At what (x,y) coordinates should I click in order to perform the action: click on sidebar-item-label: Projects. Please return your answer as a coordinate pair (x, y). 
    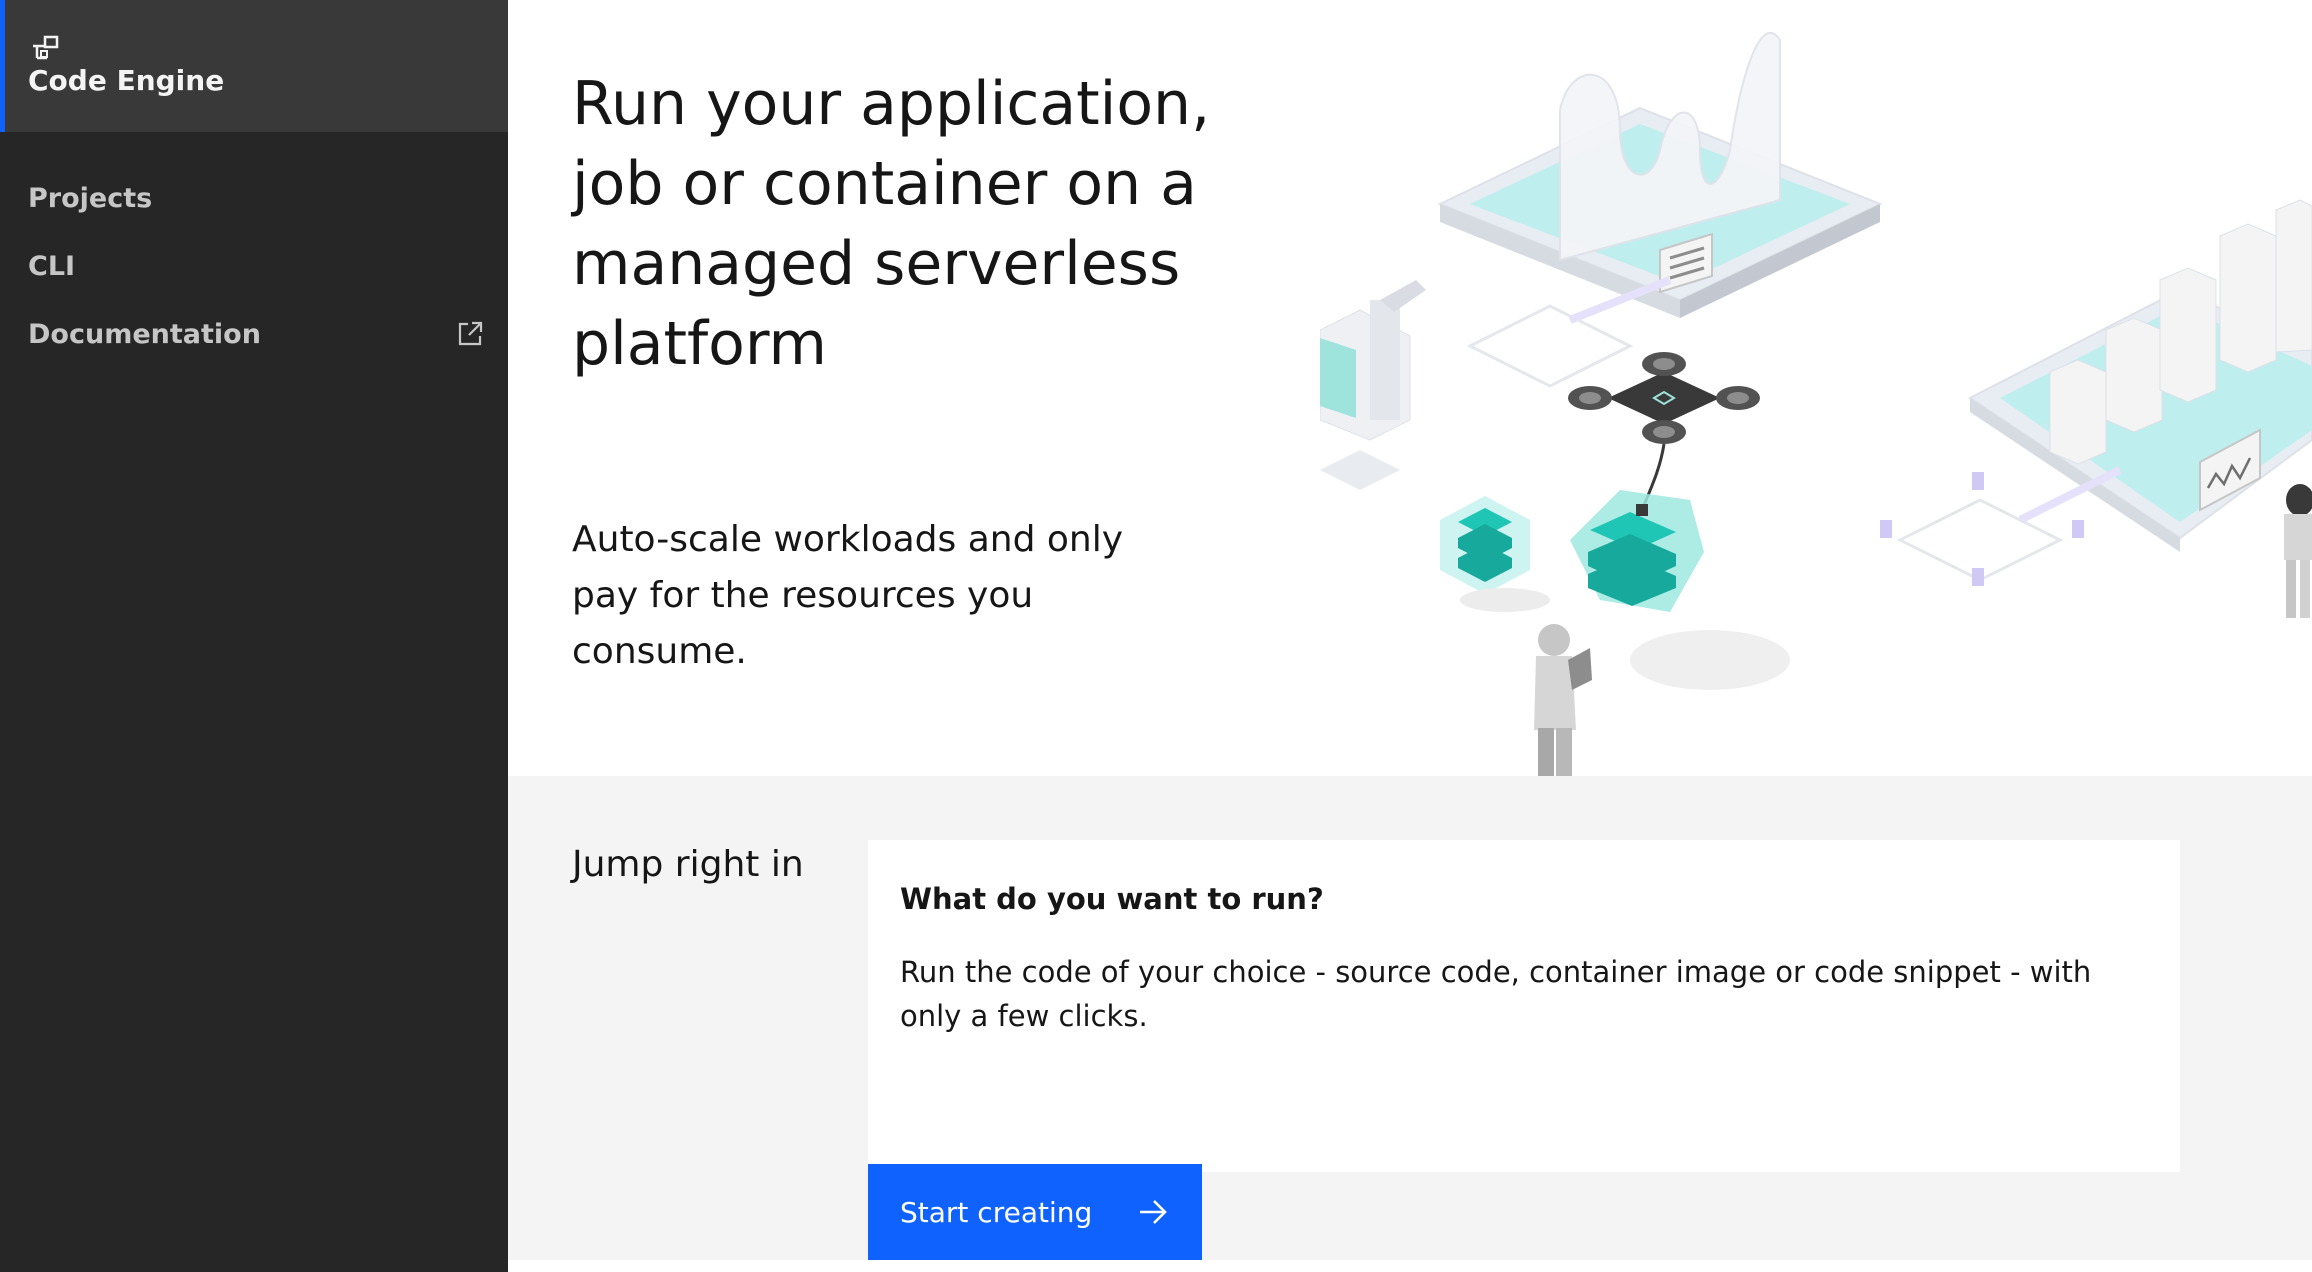
    Looking at the image, I should click on (90, 198).